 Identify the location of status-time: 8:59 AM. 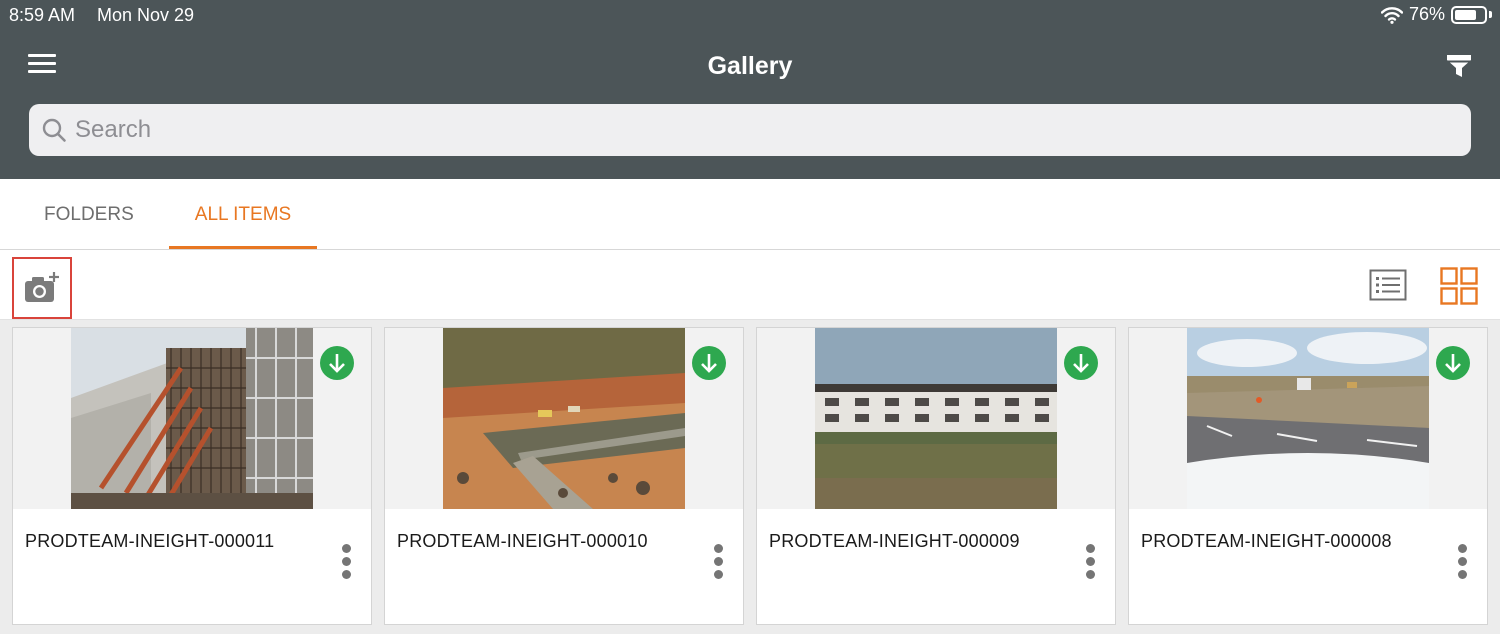
(42, 15).